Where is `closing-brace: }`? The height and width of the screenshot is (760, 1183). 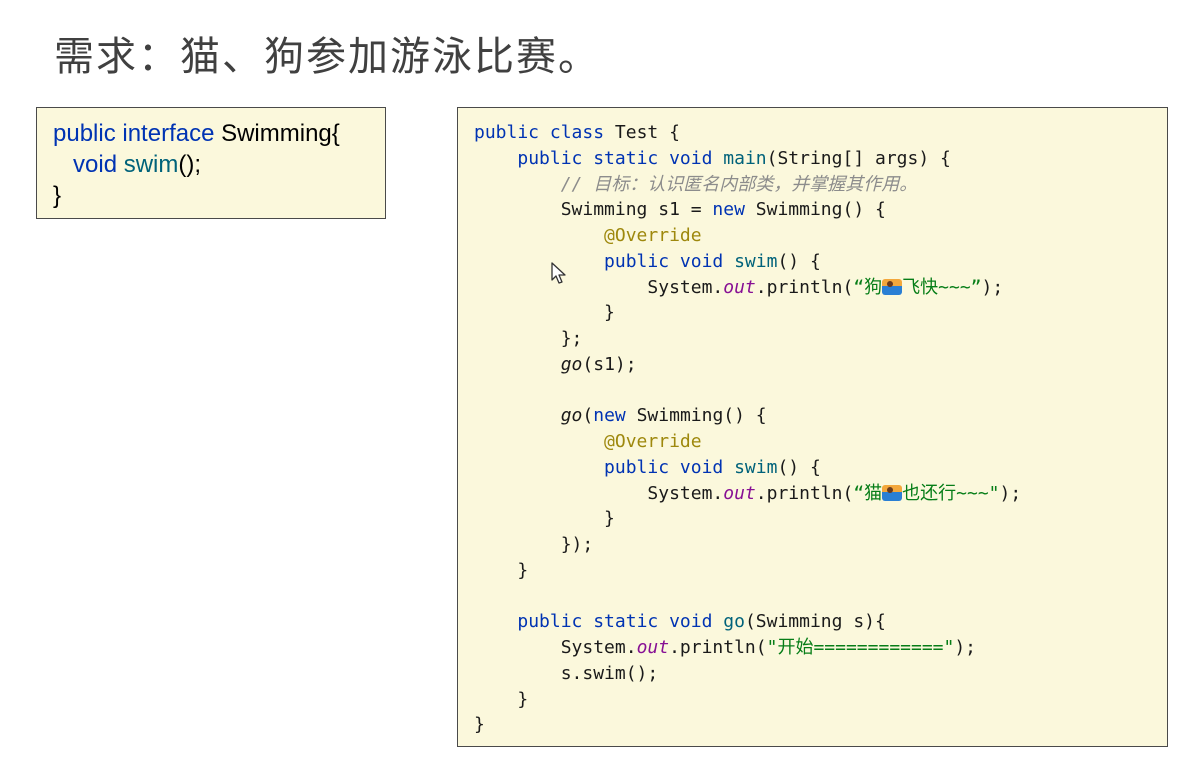 closing-brace: } is located at coordinates (57, 195).